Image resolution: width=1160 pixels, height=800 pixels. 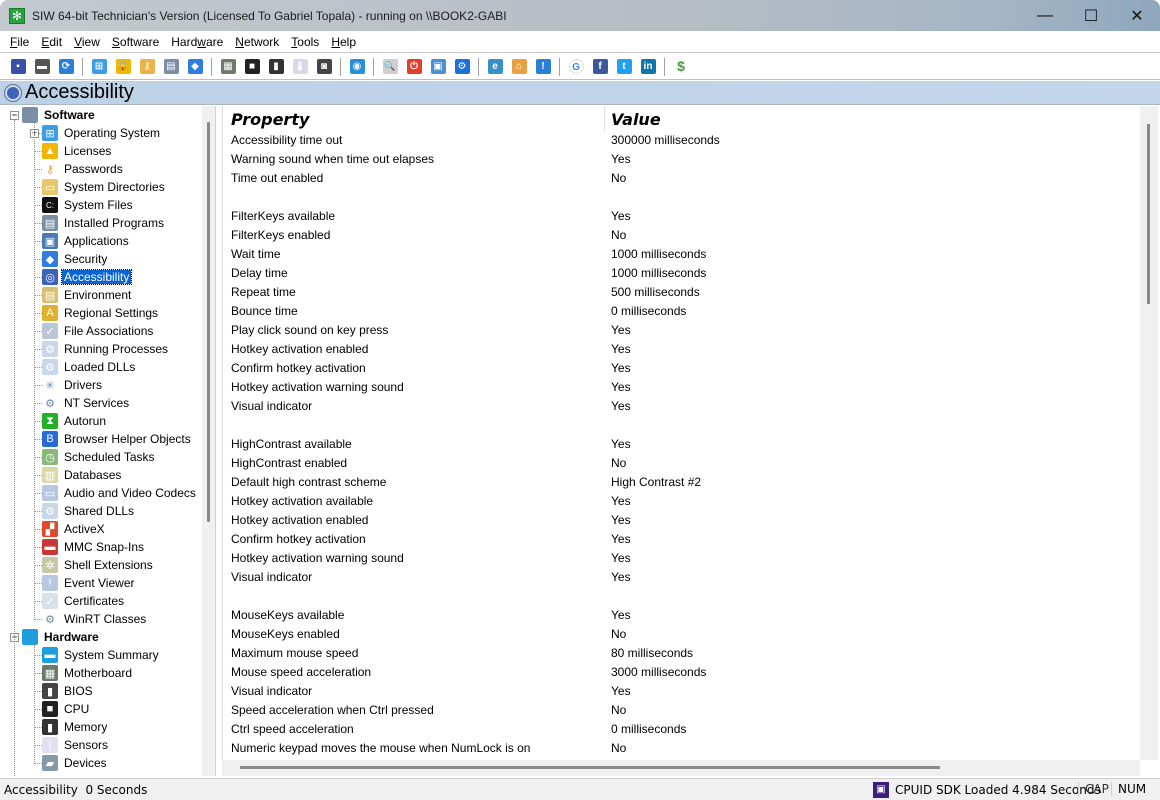 I want to click on table-row: Repeat time 500 milliseconds, so click(x=673, y=292).